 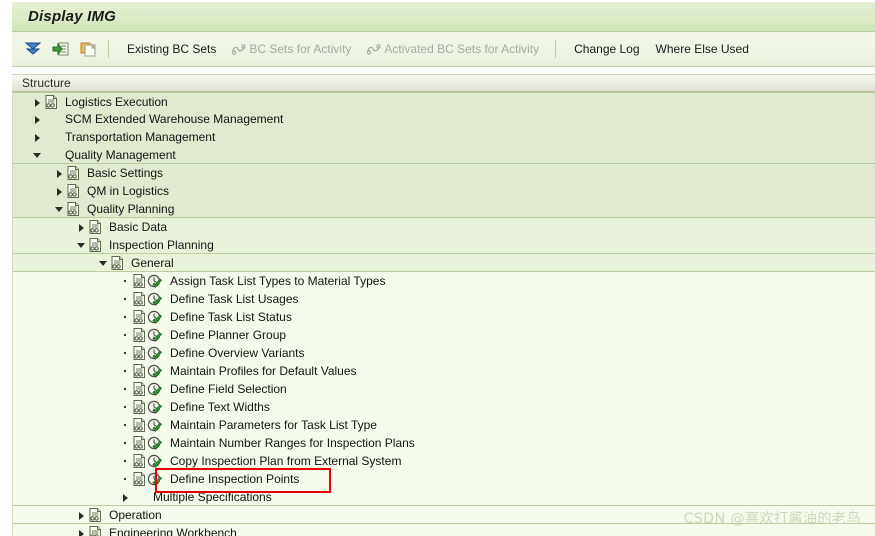 What do you see at coordinates (228, 389) in the screenshot?
I see `tree-row-label: Define Field Selection` at bounding box center [228, 389].